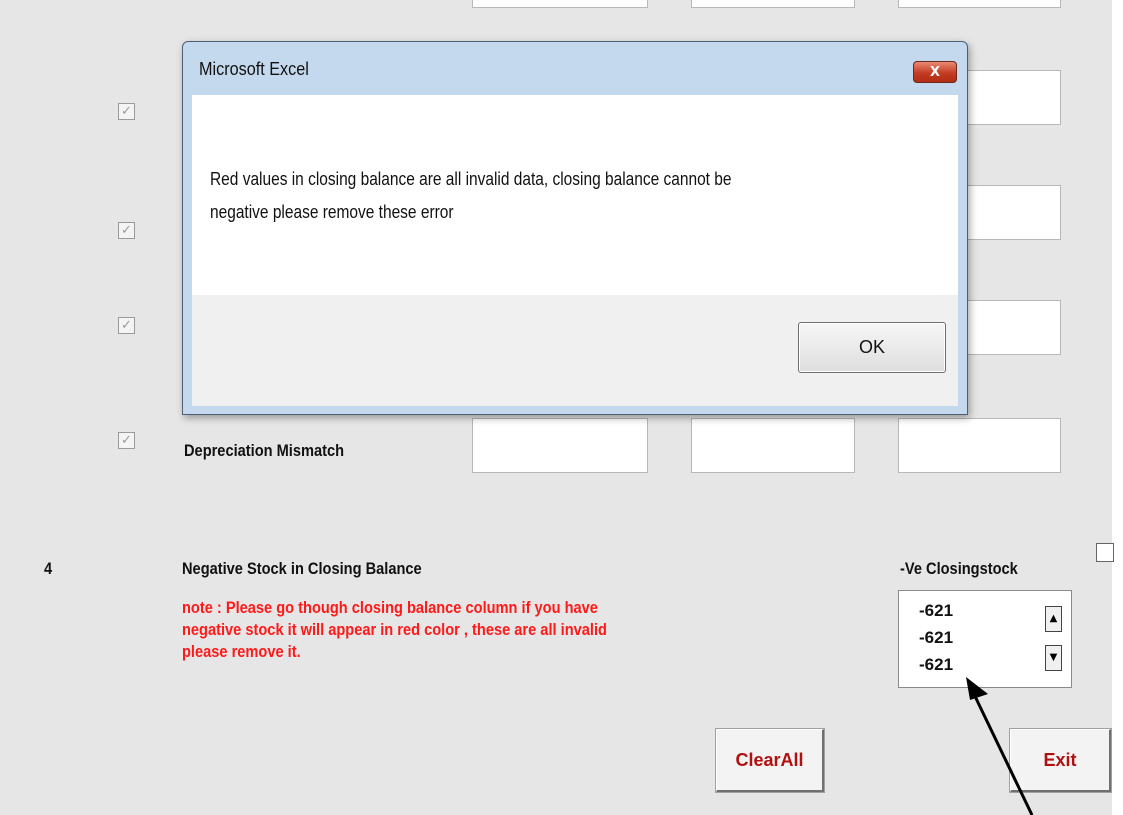 The height and width of the screenshot is (815, 1123). Describe the element at coordinates (985, 639) in the screenshot. I see `negative-stock-listbox: -621 -621 -621 ▲ ▼` at that location.